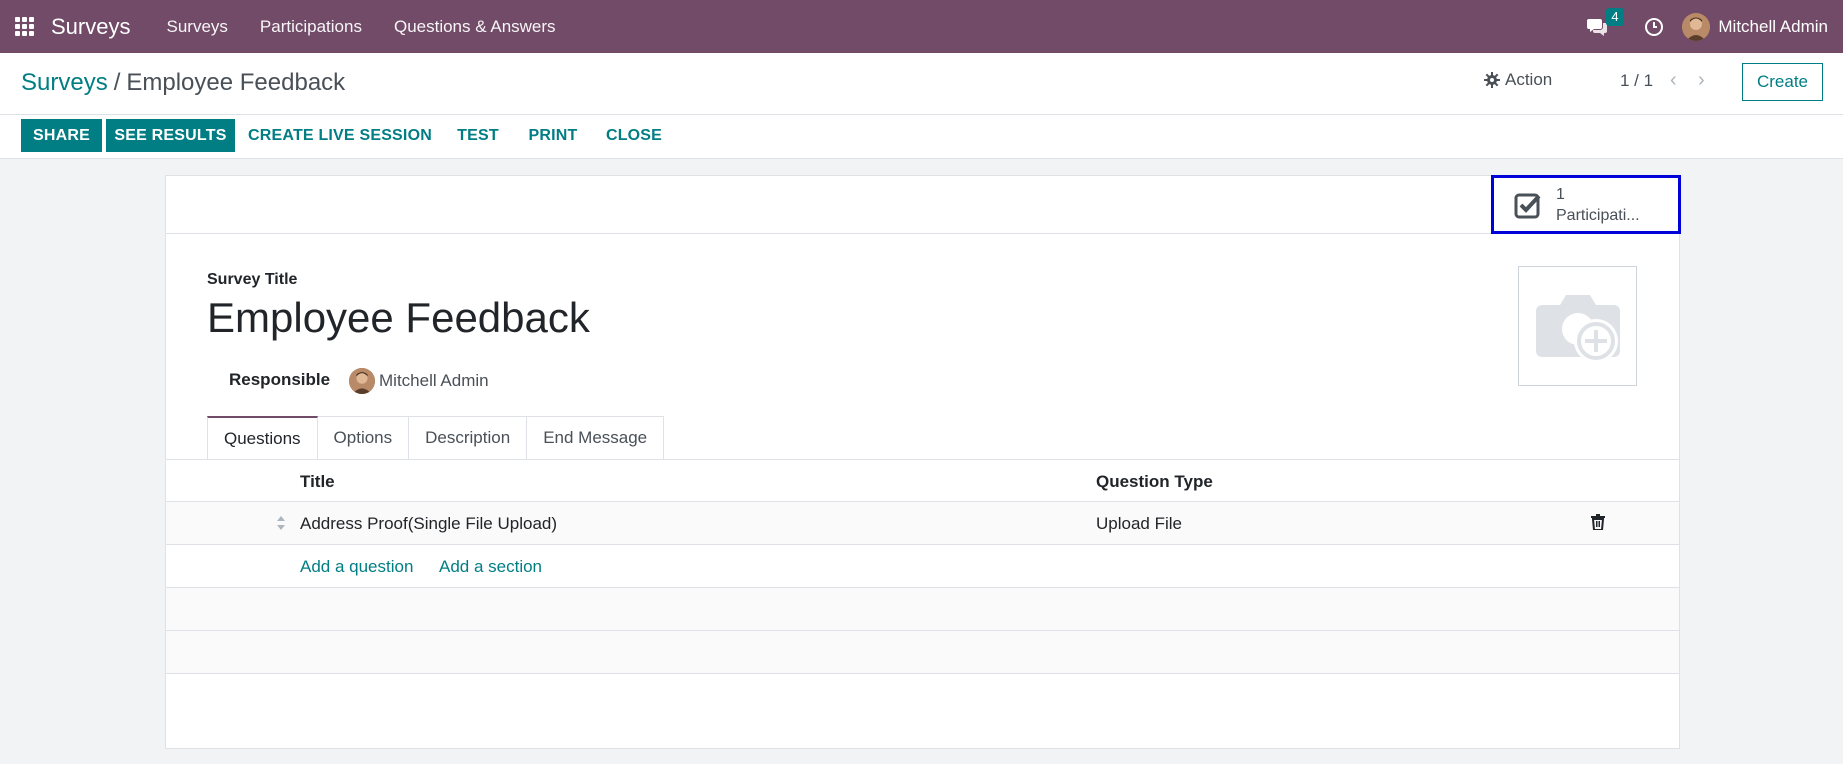  What do you see at coordinates (490, 567) in the screenshot?
I see `add-section-link: Add a section` at bounding box center [490, 567].